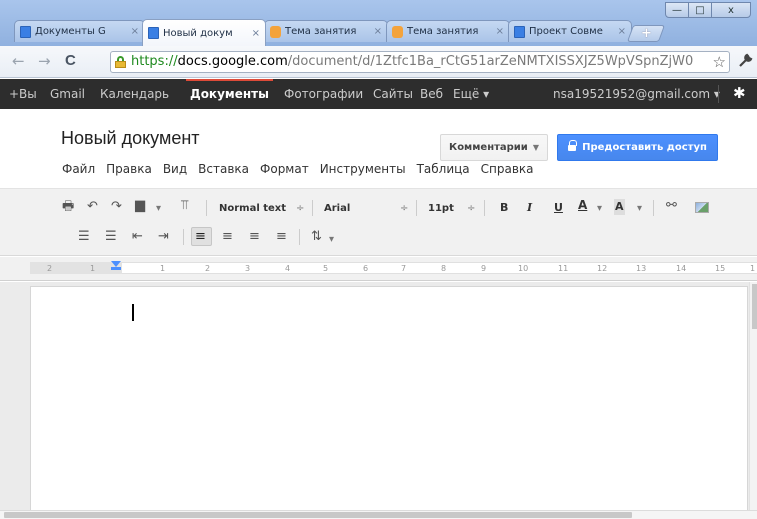  What do you see at coordinates (284, 169) in the screenshot?
I see `menu-format: Формат` at bounding box center [284, 169].